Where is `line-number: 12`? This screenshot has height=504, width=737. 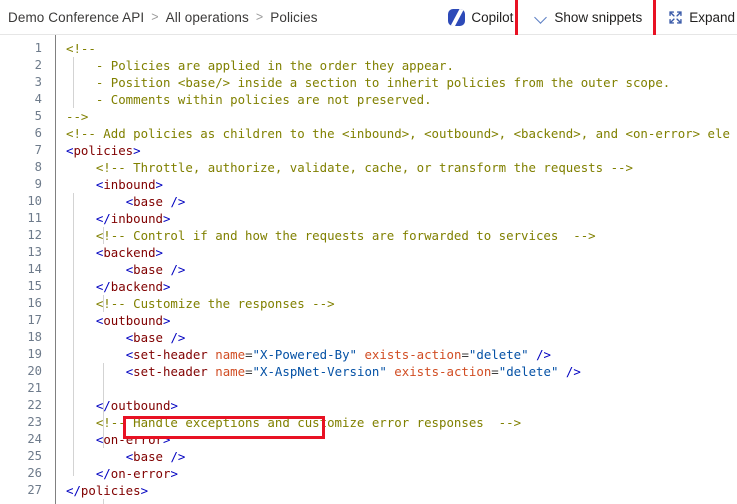 line-number: 12 is located at coordinates (34, 235).